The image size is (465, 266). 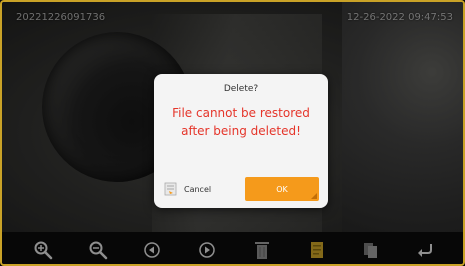 I want to click on corner-marker-icon, so click(x=314, y=196).